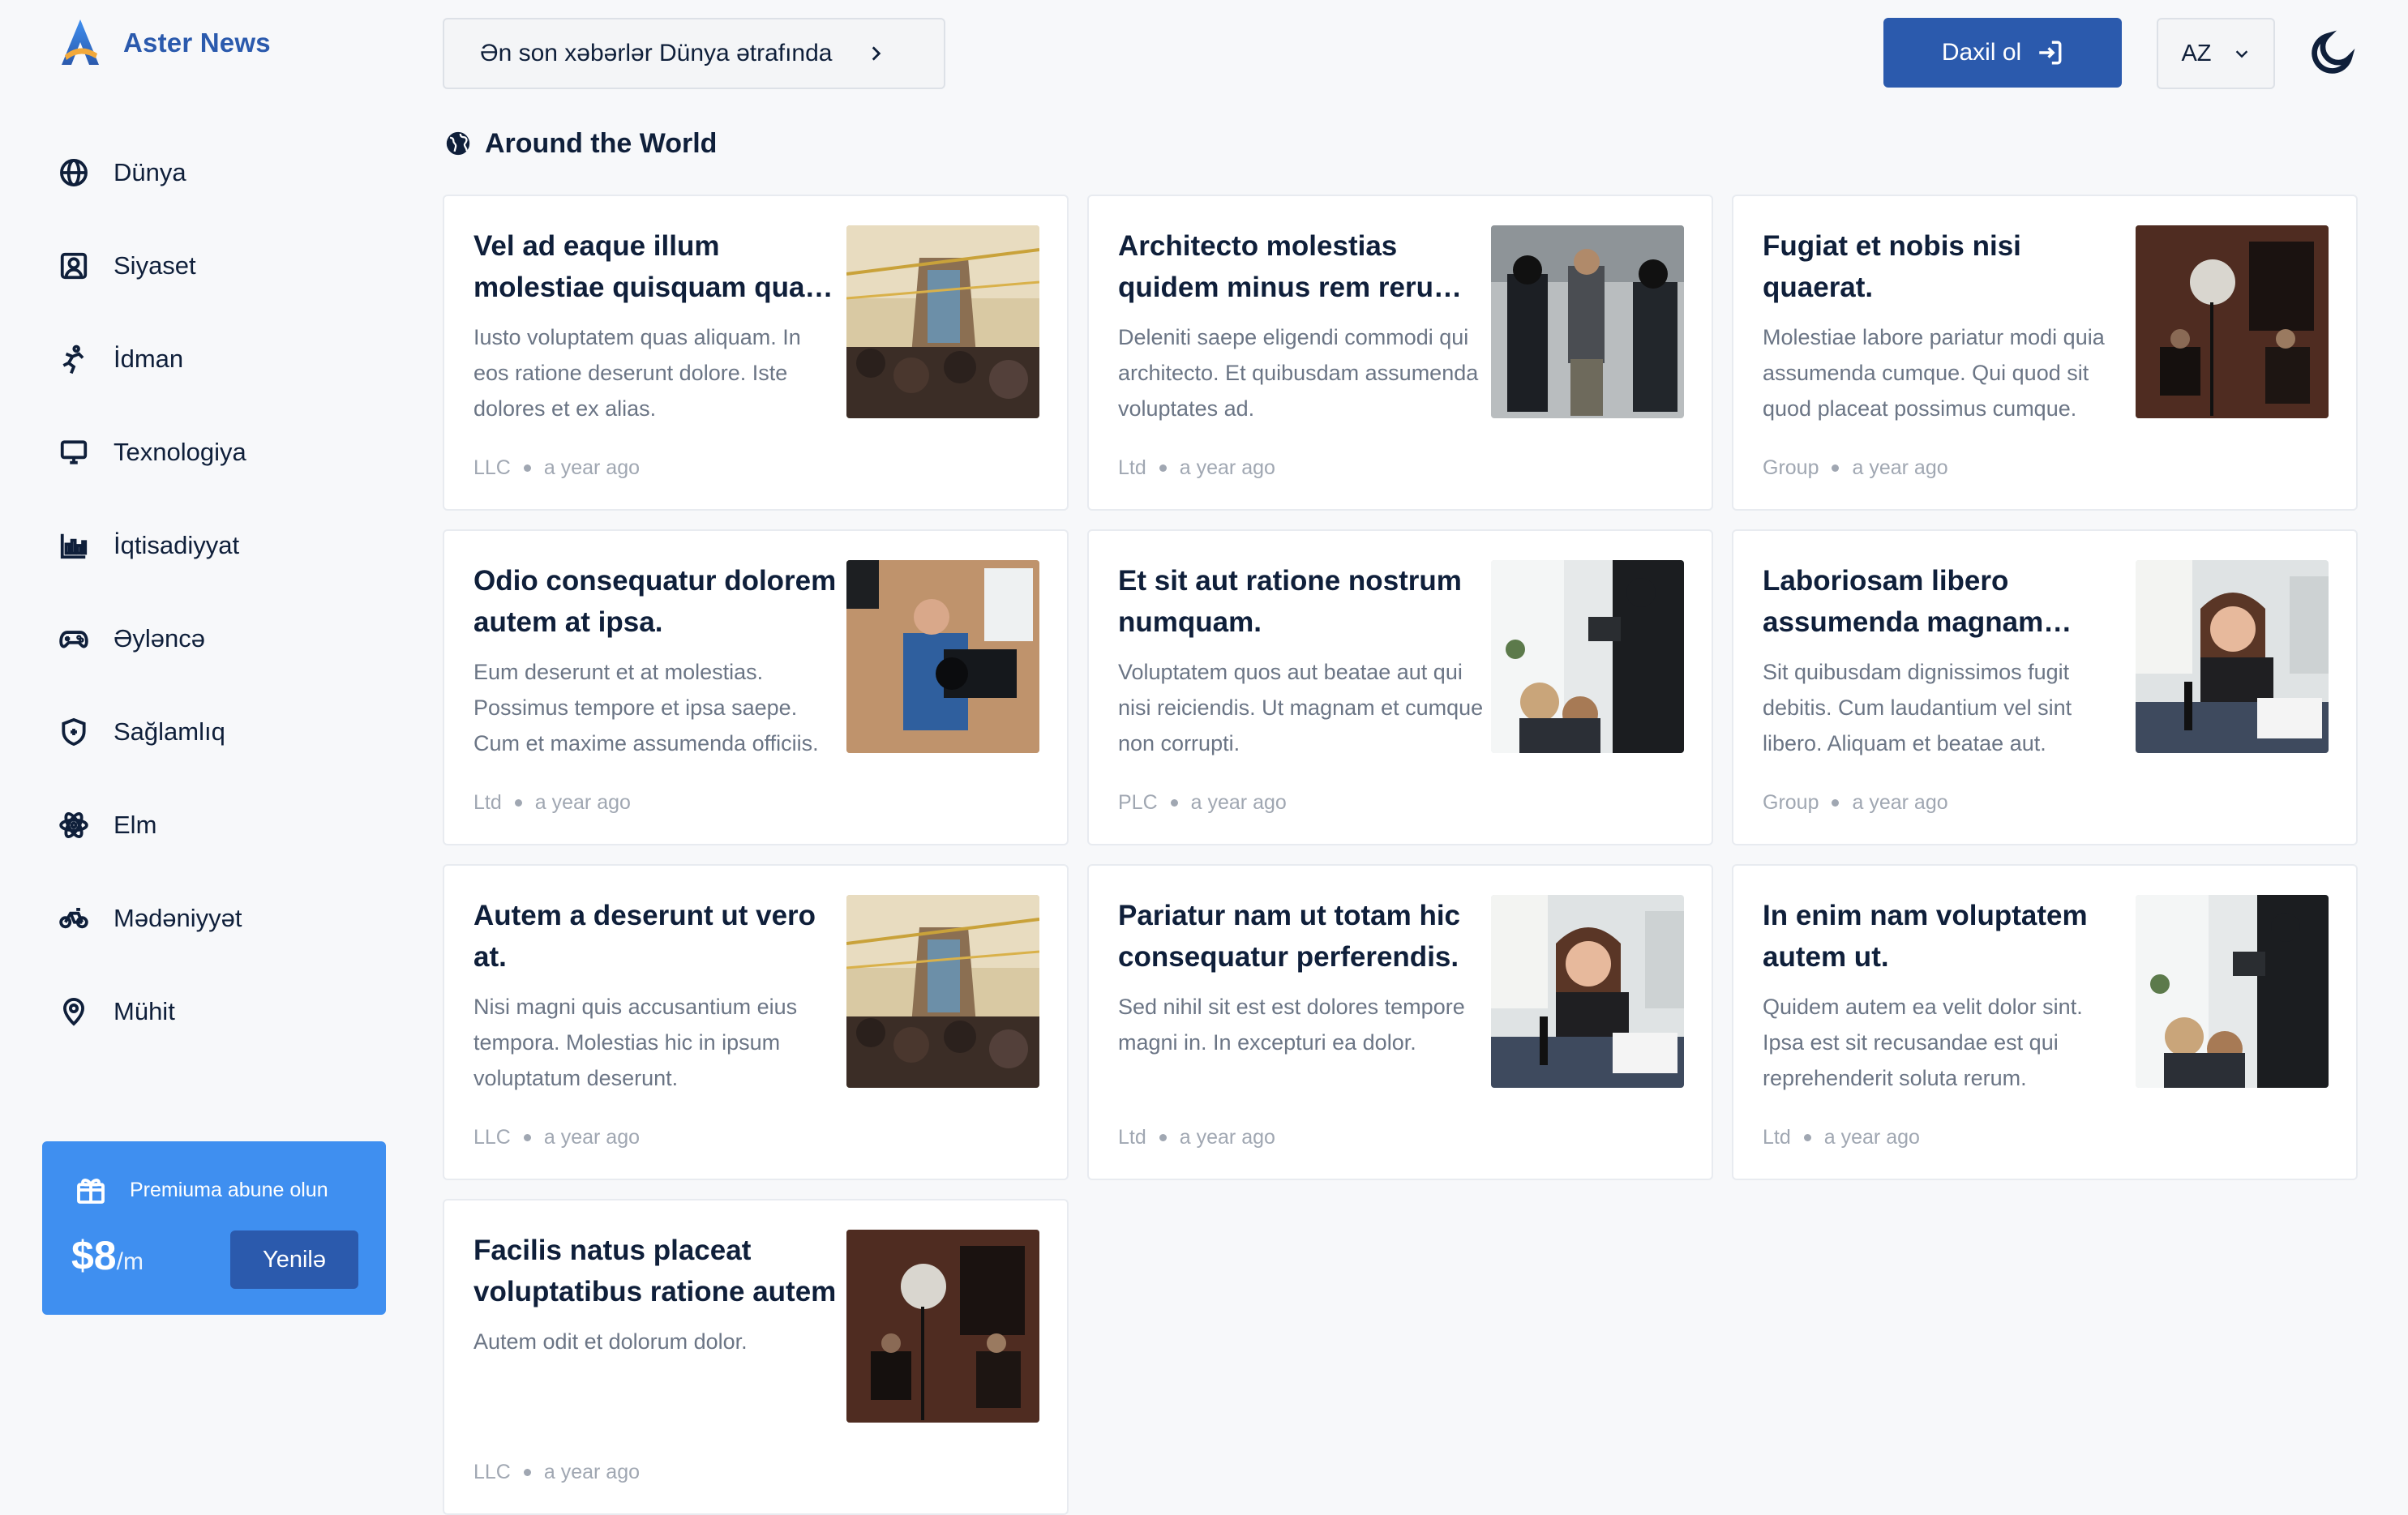  I want to click on moon-icon, so click(2333, 52).